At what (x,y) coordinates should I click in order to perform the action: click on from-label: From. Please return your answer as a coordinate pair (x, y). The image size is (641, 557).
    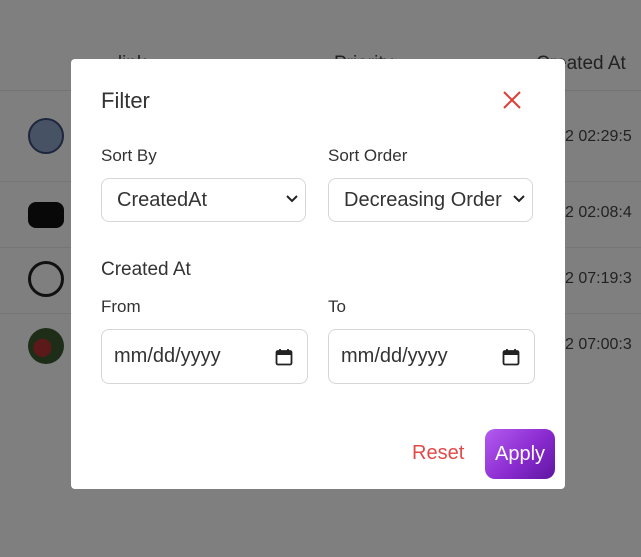
    Looking at the image, I should click on (121, 306).